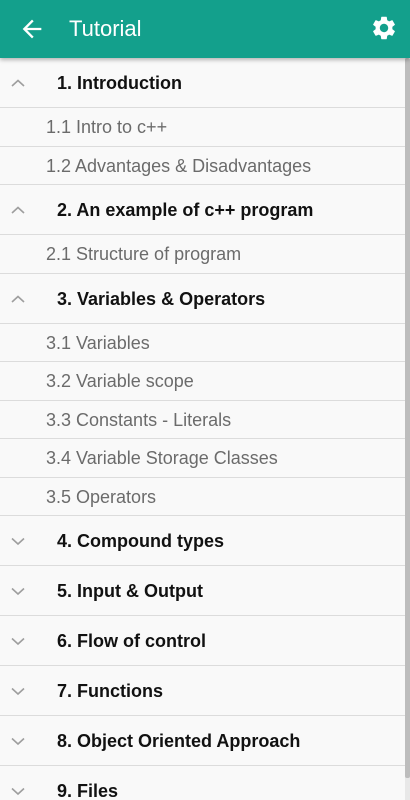 This screenshot has height=800, width=410. I want to click on topic-item: 3.4 Variable Storage Classes, so click(202, 458).